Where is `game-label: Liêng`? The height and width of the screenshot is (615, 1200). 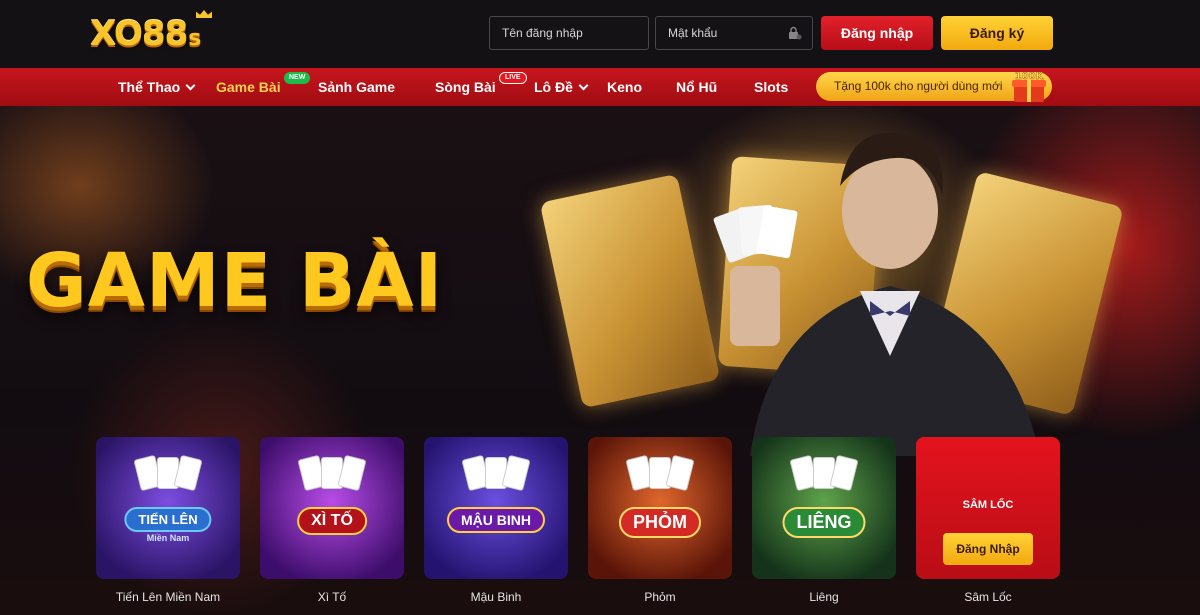 game-label: Liêng is located at coordinates (824, 597).